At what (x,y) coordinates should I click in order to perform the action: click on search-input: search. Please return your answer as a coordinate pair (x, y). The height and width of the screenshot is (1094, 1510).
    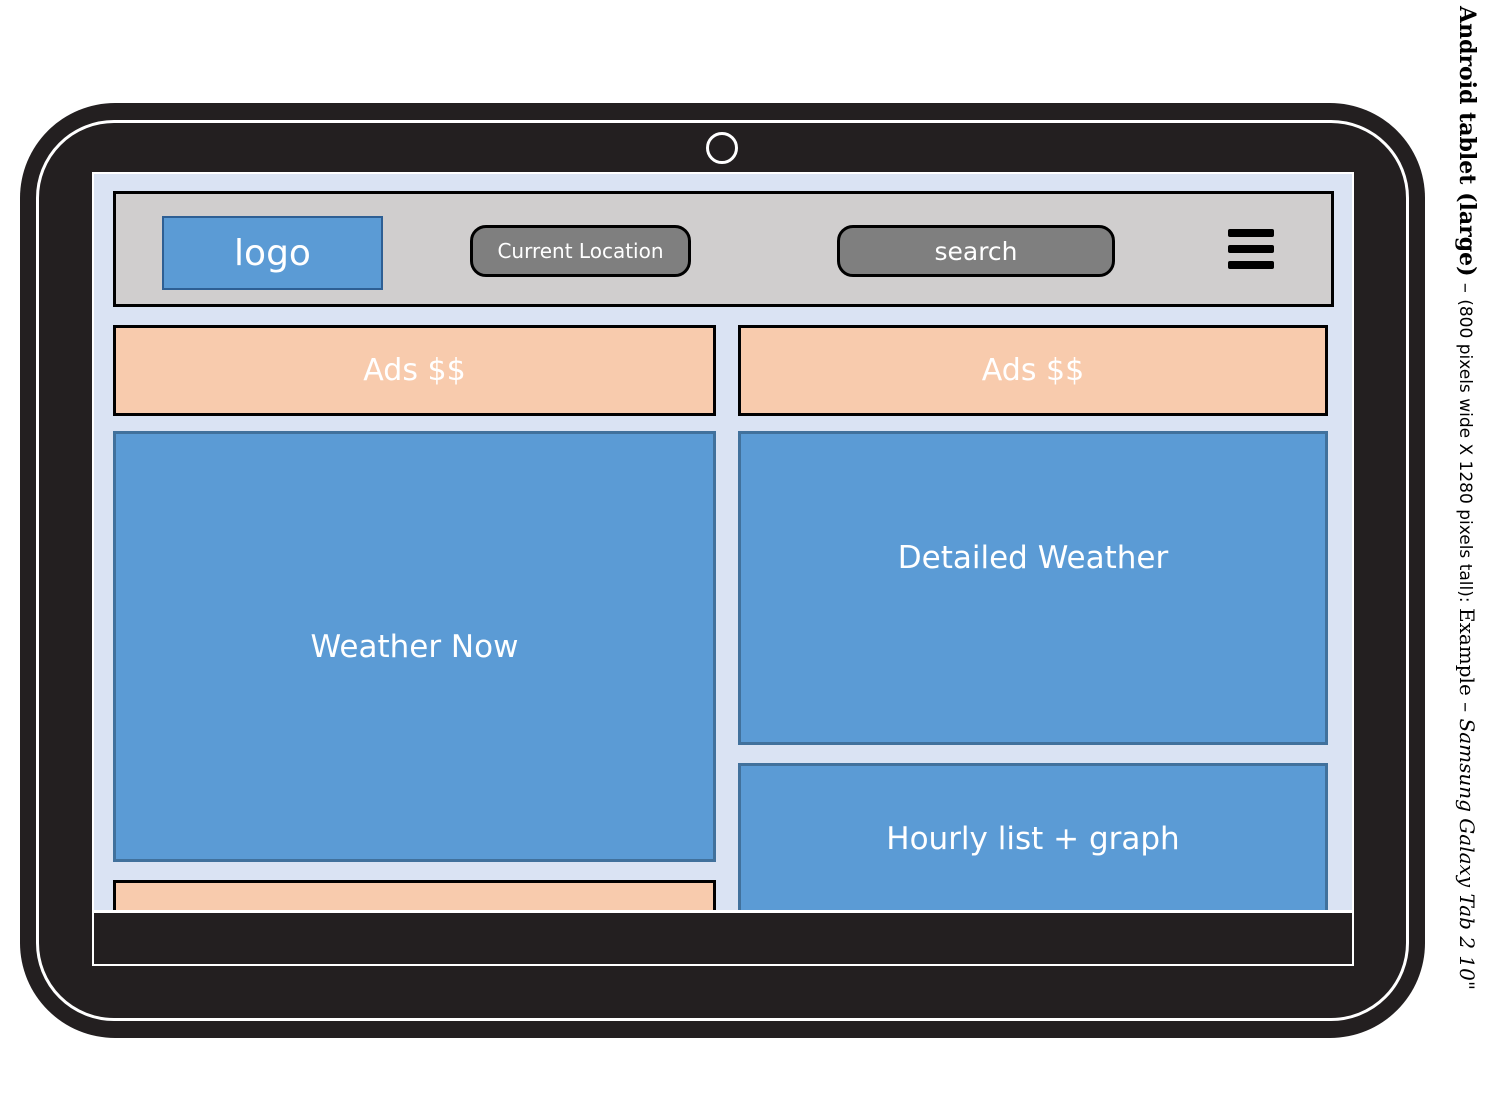
    Looking at the image, I should click on (976, 251).